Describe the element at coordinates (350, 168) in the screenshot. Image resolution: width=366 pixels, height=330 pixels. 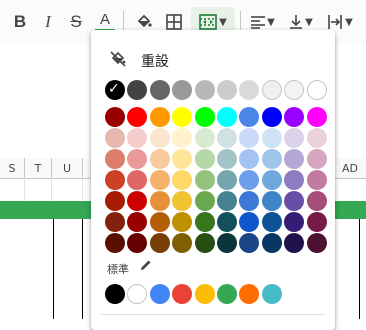
I see `column-header-ad: AD` at that location.